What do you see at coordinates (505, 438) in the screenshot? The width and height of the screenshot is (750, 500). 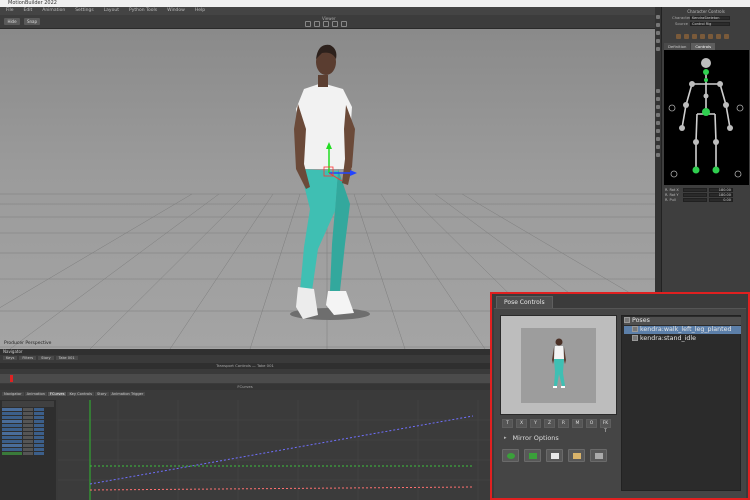 I see `expand-arrow-icon: ▸` at bounding box center [505, 438].